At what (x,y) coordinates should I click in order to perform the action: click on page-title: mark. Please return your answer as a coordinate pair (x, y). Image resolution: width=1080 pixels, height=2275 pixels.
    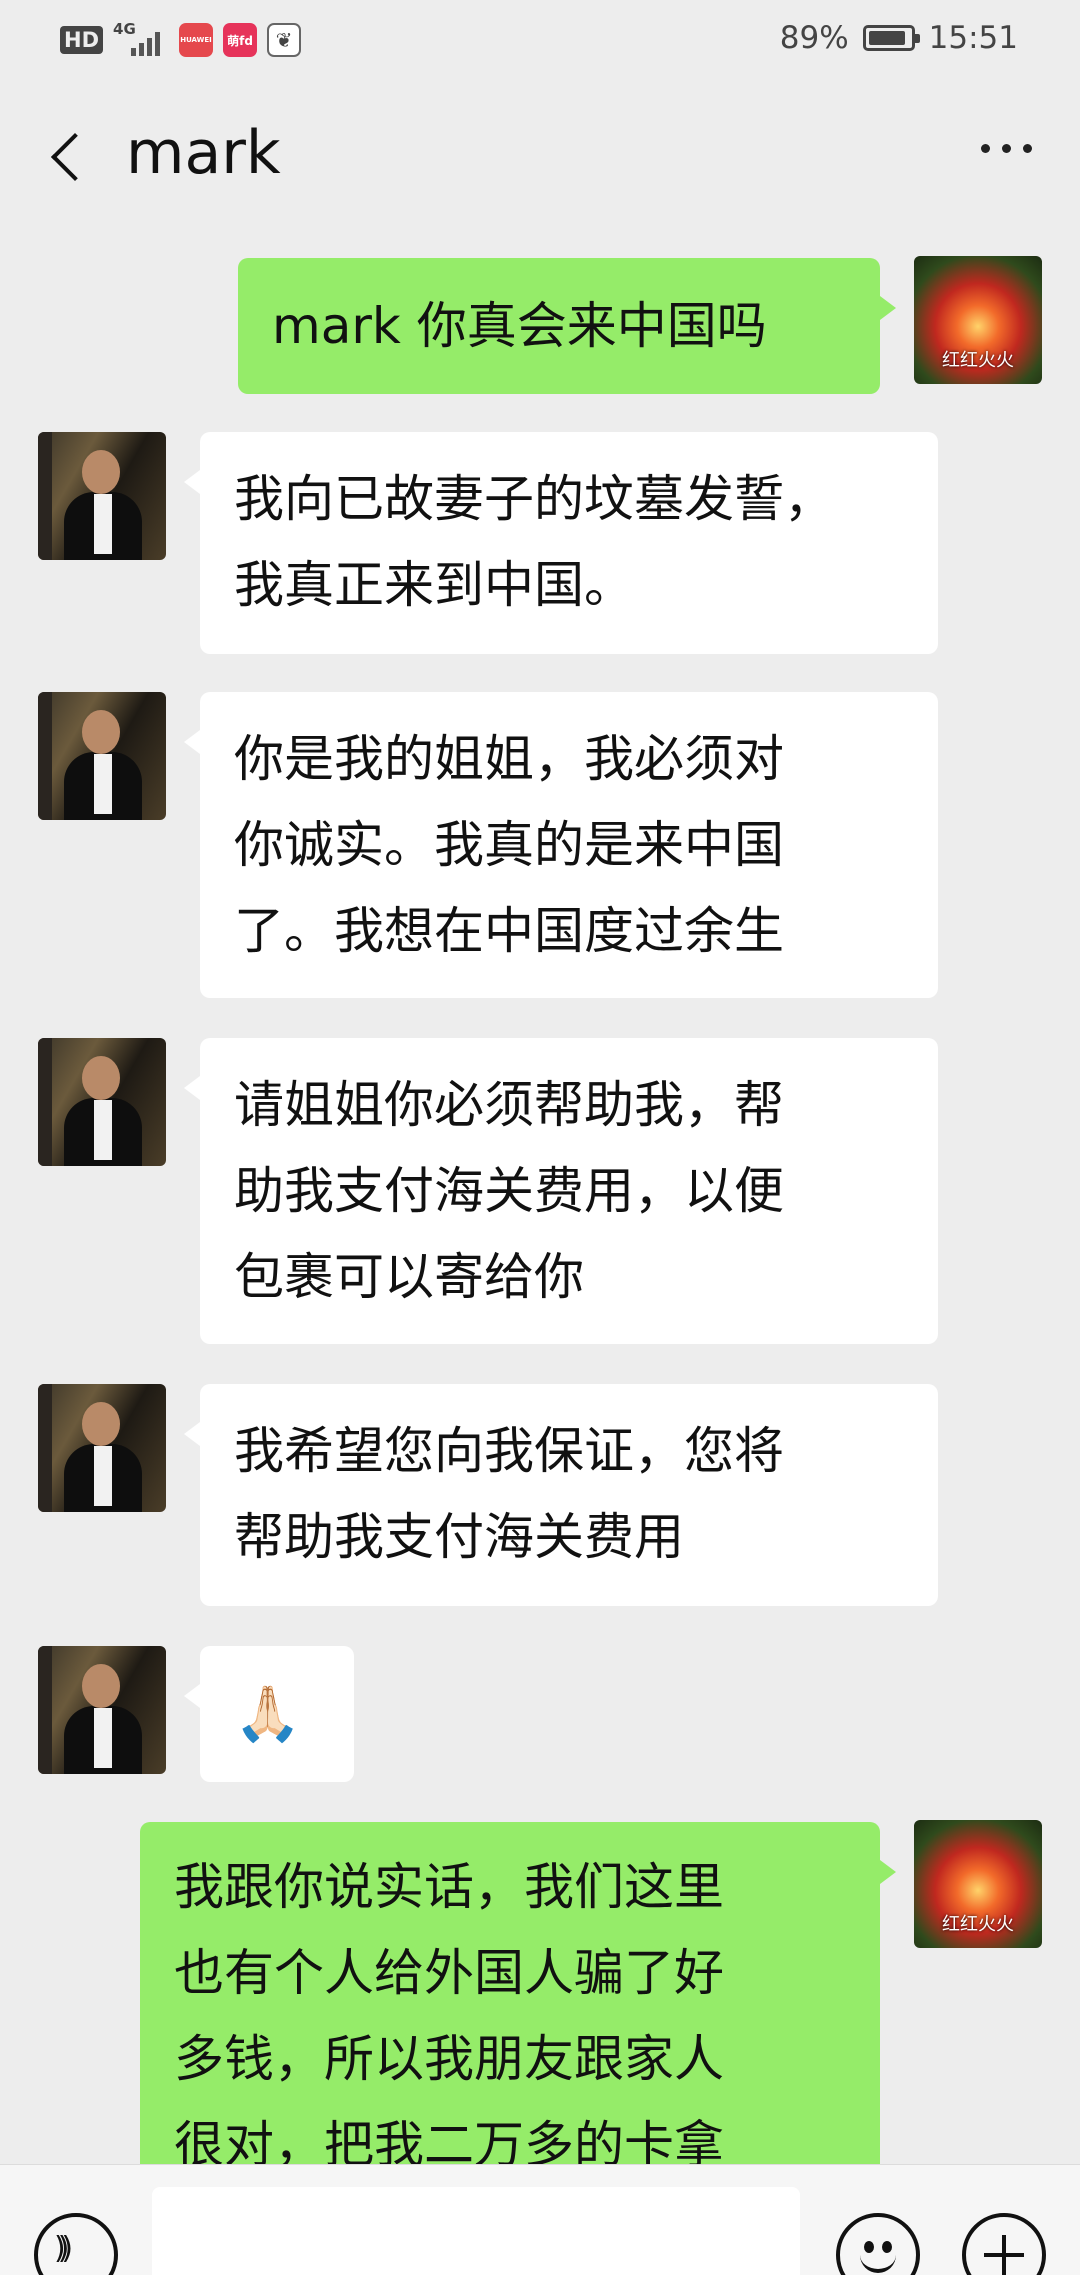
    Looking at the image, I should click on (203, 153).